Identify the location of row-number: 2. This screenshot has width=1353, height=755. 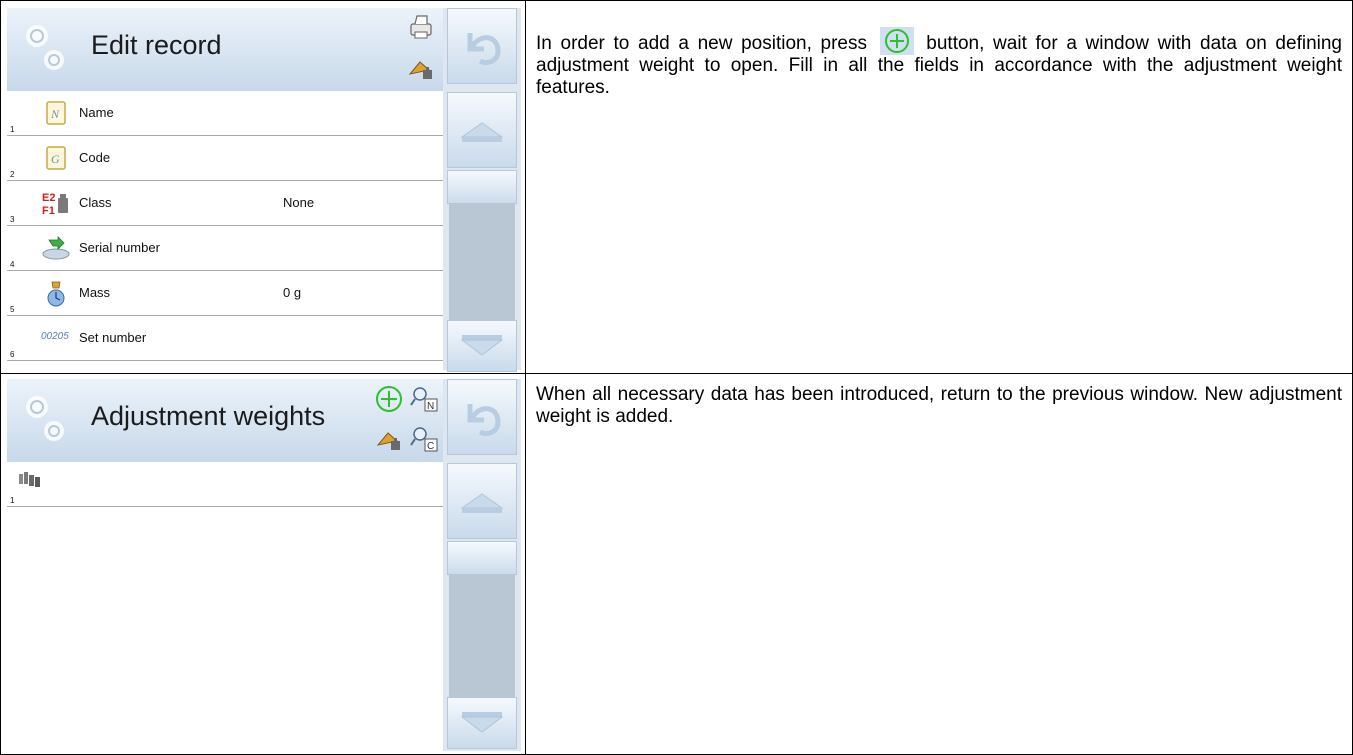
(12, 174).